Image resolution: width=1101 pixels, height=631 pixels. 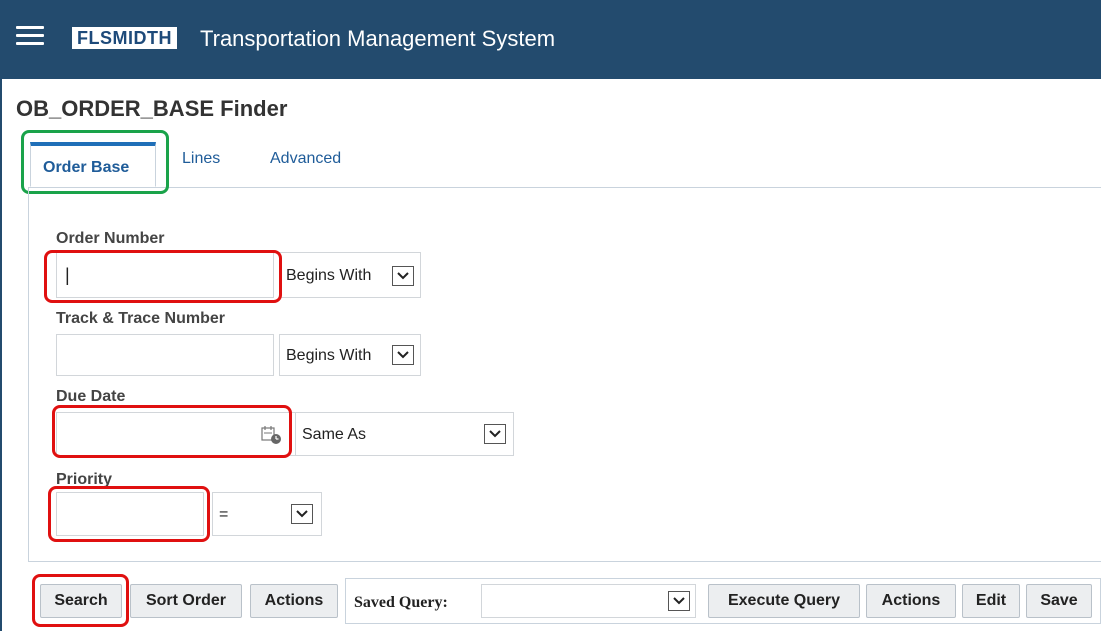 I want to click on save-button: Save, so click(x=1059, y=601).